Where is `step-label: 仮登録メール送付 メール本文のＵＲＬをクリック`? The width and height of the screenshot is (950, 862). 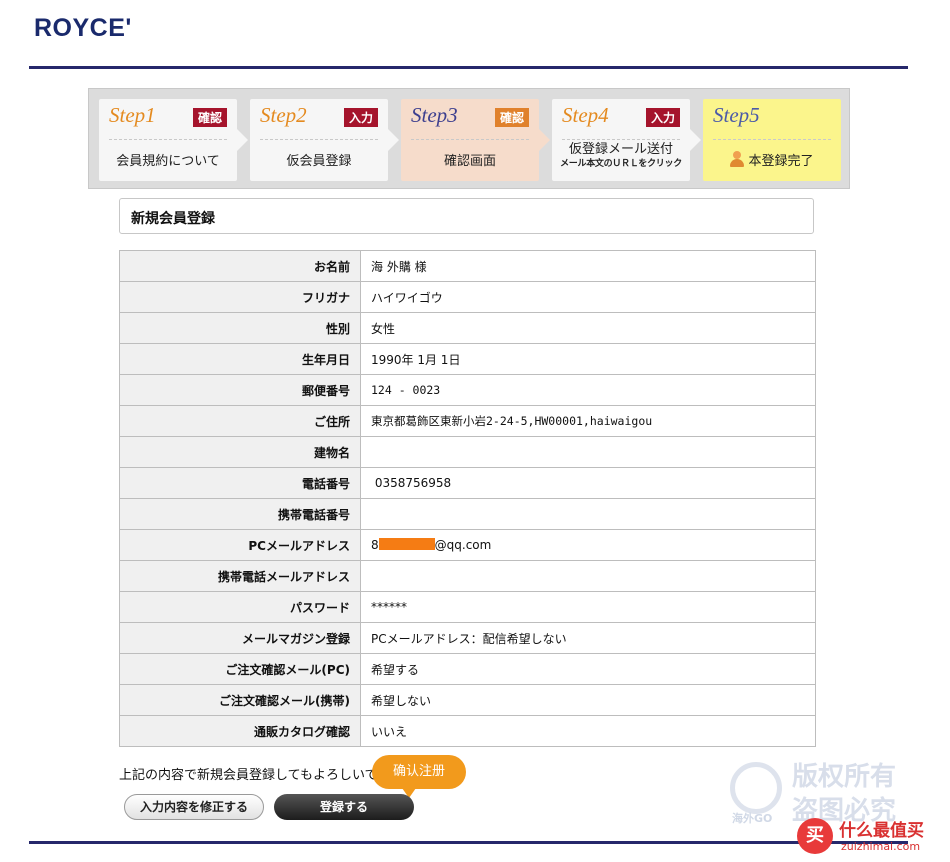
step-label: 仮登録メール送付 メール本文のＵＲＬをクリック is located at coordinates (621, 157).